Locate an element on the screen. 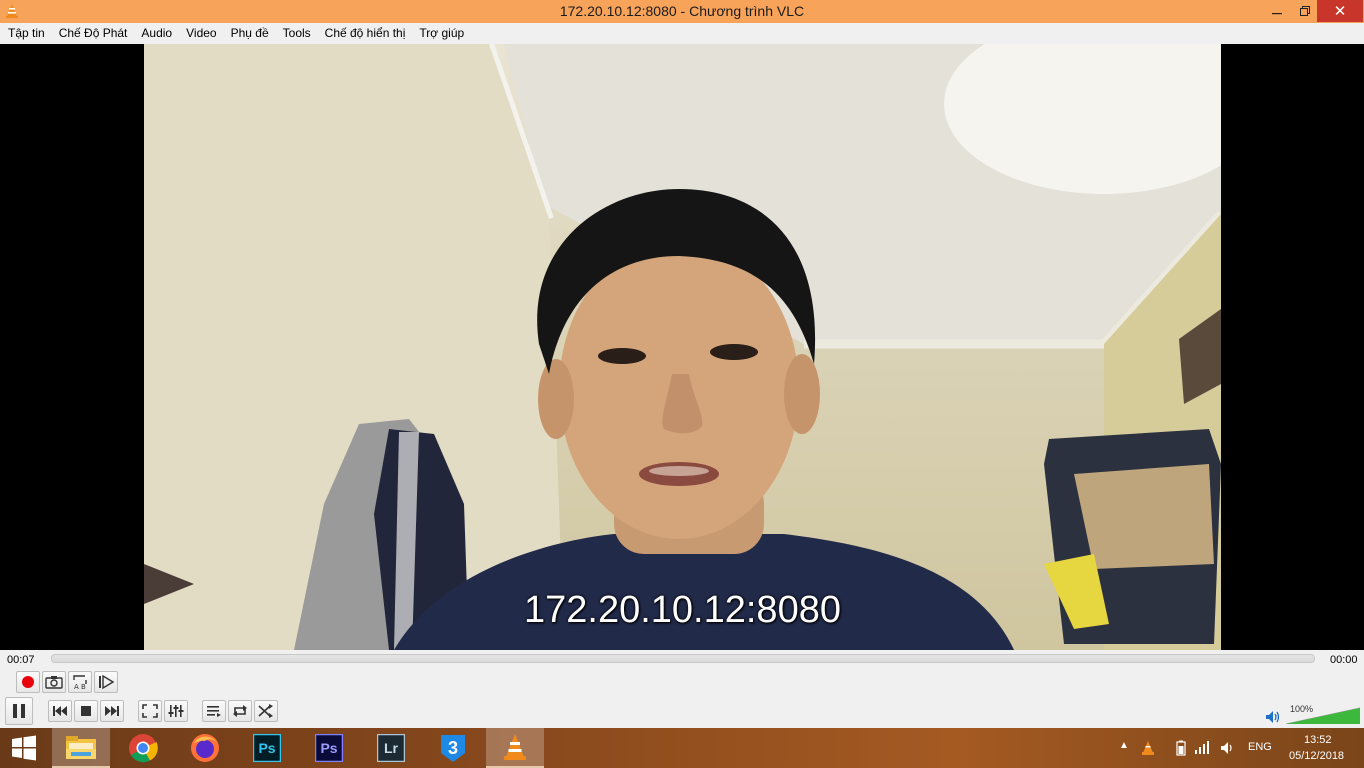 The width and height of the screenshot is (1364, 768). playlist-button is located at coordinates (214, 711).